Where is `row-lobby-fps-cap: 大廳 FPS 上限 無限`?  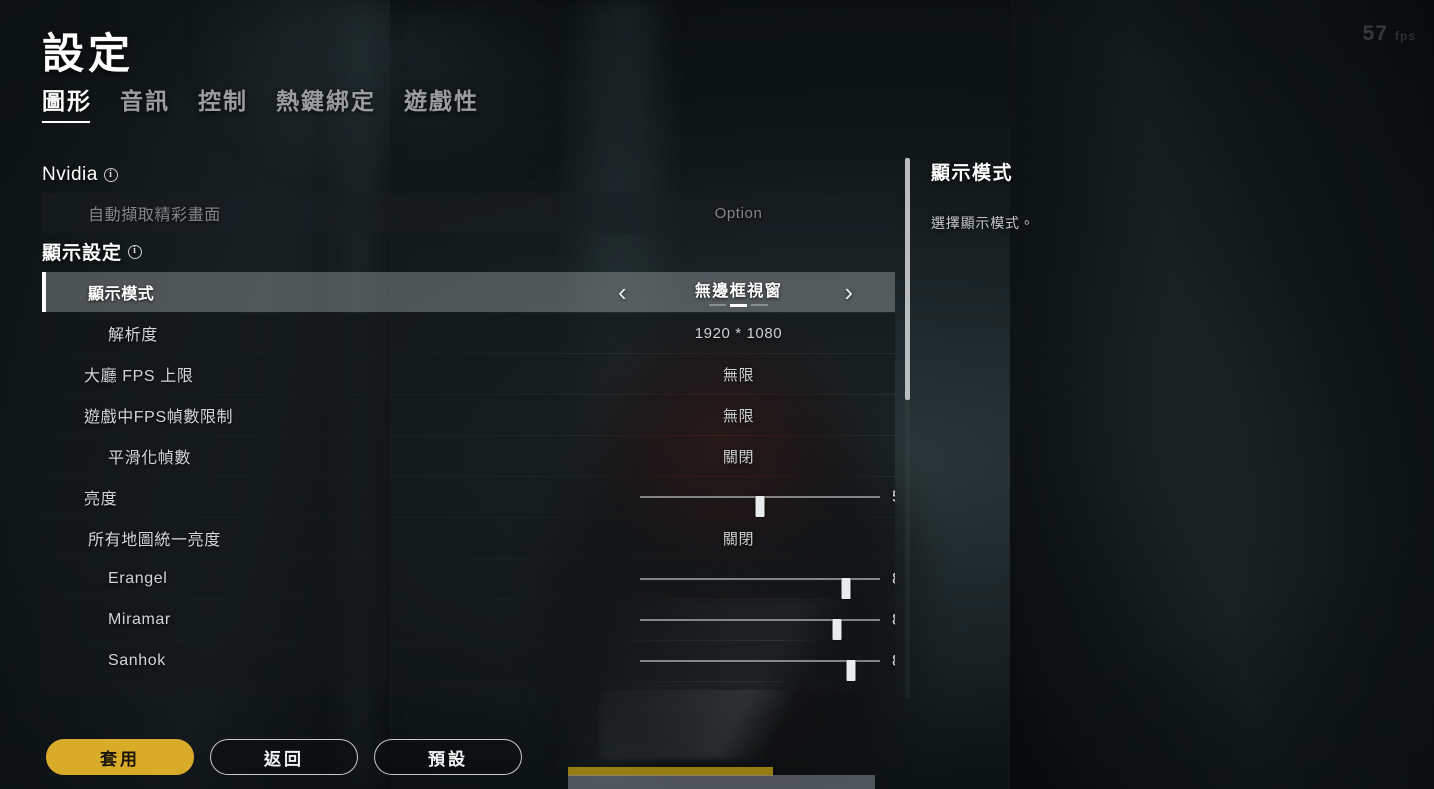 row-lobby-fps-cap: 大廳 FPS 上限 無限 is located at coordinates (468, 374).